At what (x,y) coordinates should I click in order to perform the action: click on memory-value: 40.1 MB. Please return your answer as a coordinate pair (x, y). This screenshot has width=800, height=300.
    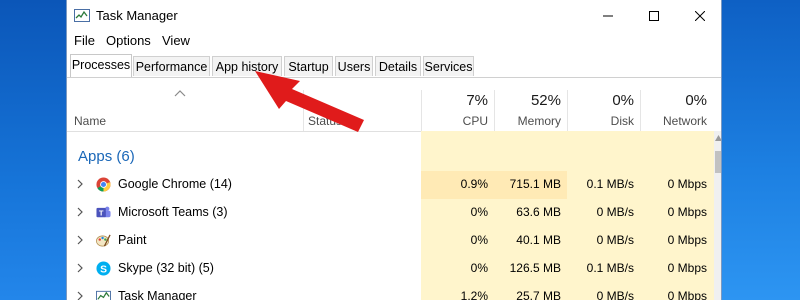
    Looking at the image, I should click on (538, 240).